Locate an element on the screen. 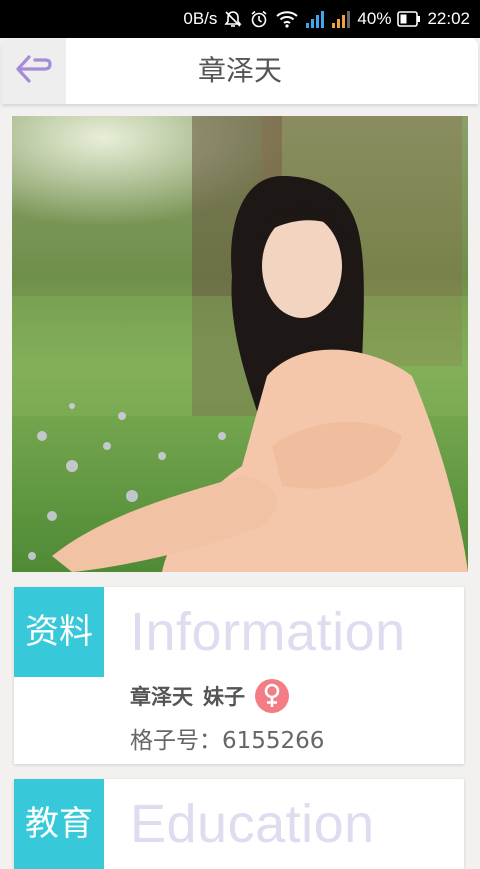  app-header: 章泽天 is located at coordinates (240, 71).